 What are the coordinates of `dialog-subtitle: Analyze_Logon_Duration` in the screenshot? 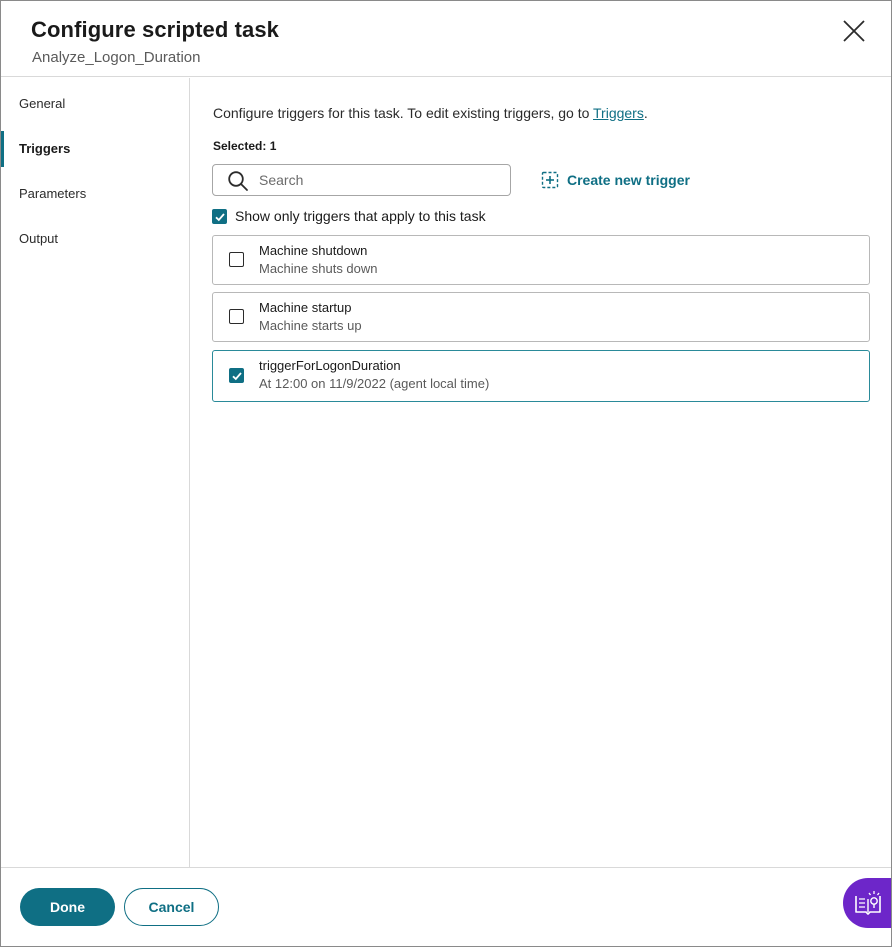 It's located at (116, 57).